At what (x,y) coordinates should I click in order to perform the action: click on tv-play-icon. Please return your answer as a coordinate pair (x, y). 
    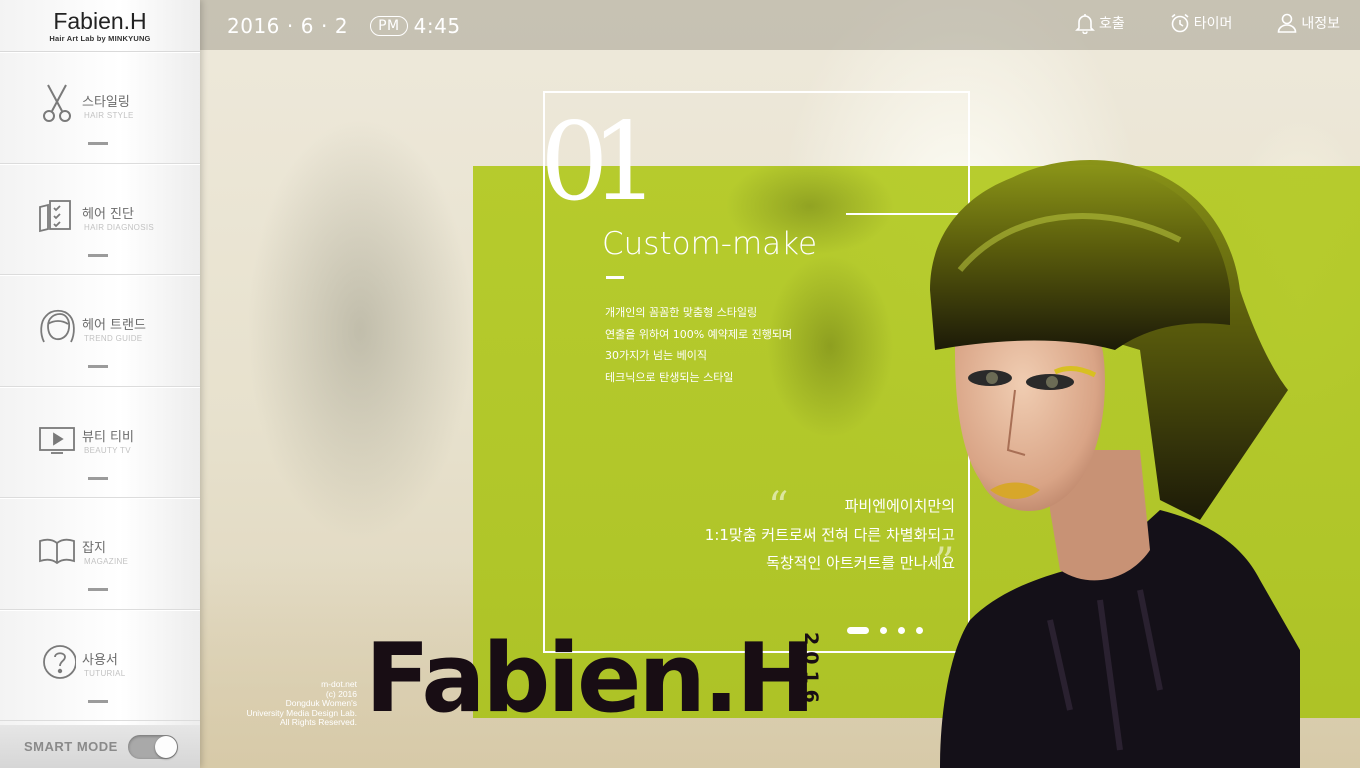
    Looking at the image, I should click on (57, 438).